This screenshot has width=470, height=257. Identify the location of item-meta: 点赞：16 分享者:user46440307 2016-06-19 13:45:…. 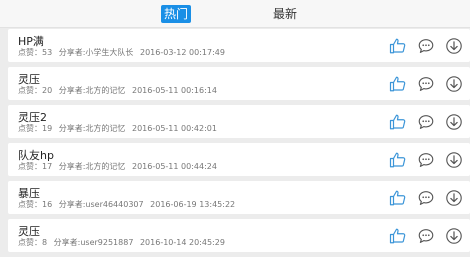
(128, 204).